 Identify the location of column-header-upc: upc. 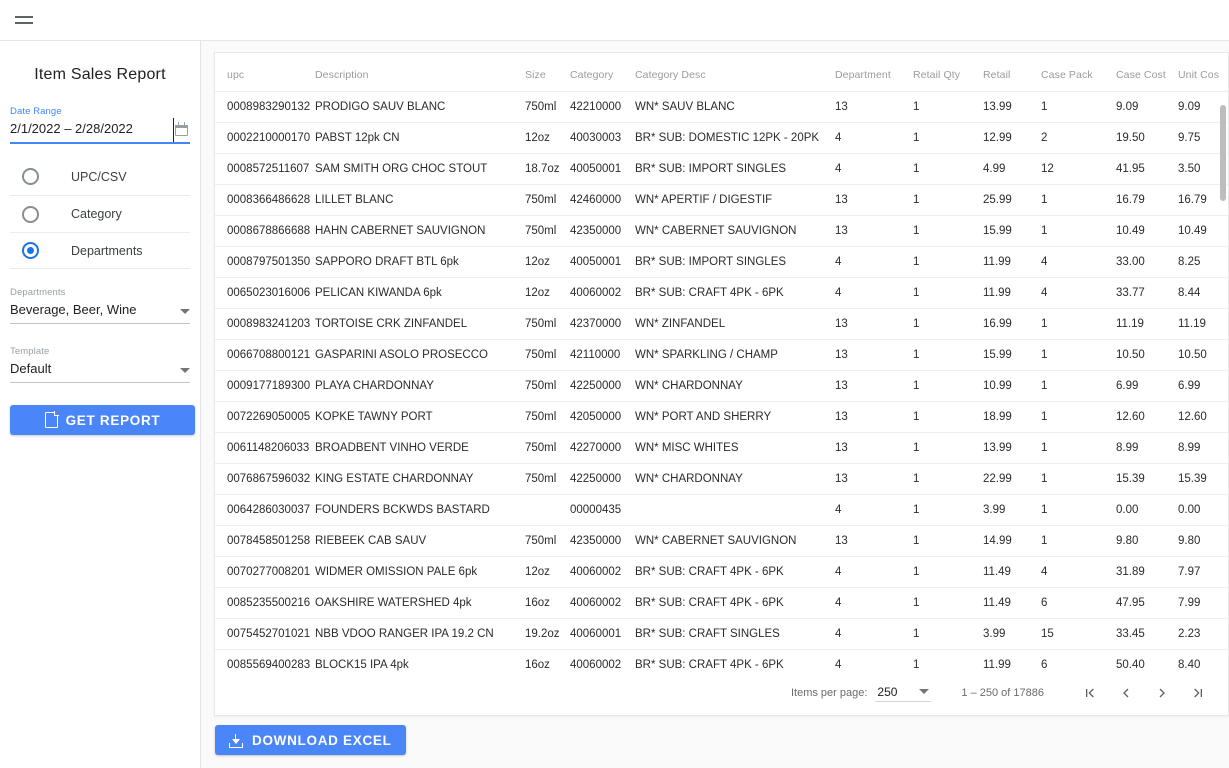
(265, 72).